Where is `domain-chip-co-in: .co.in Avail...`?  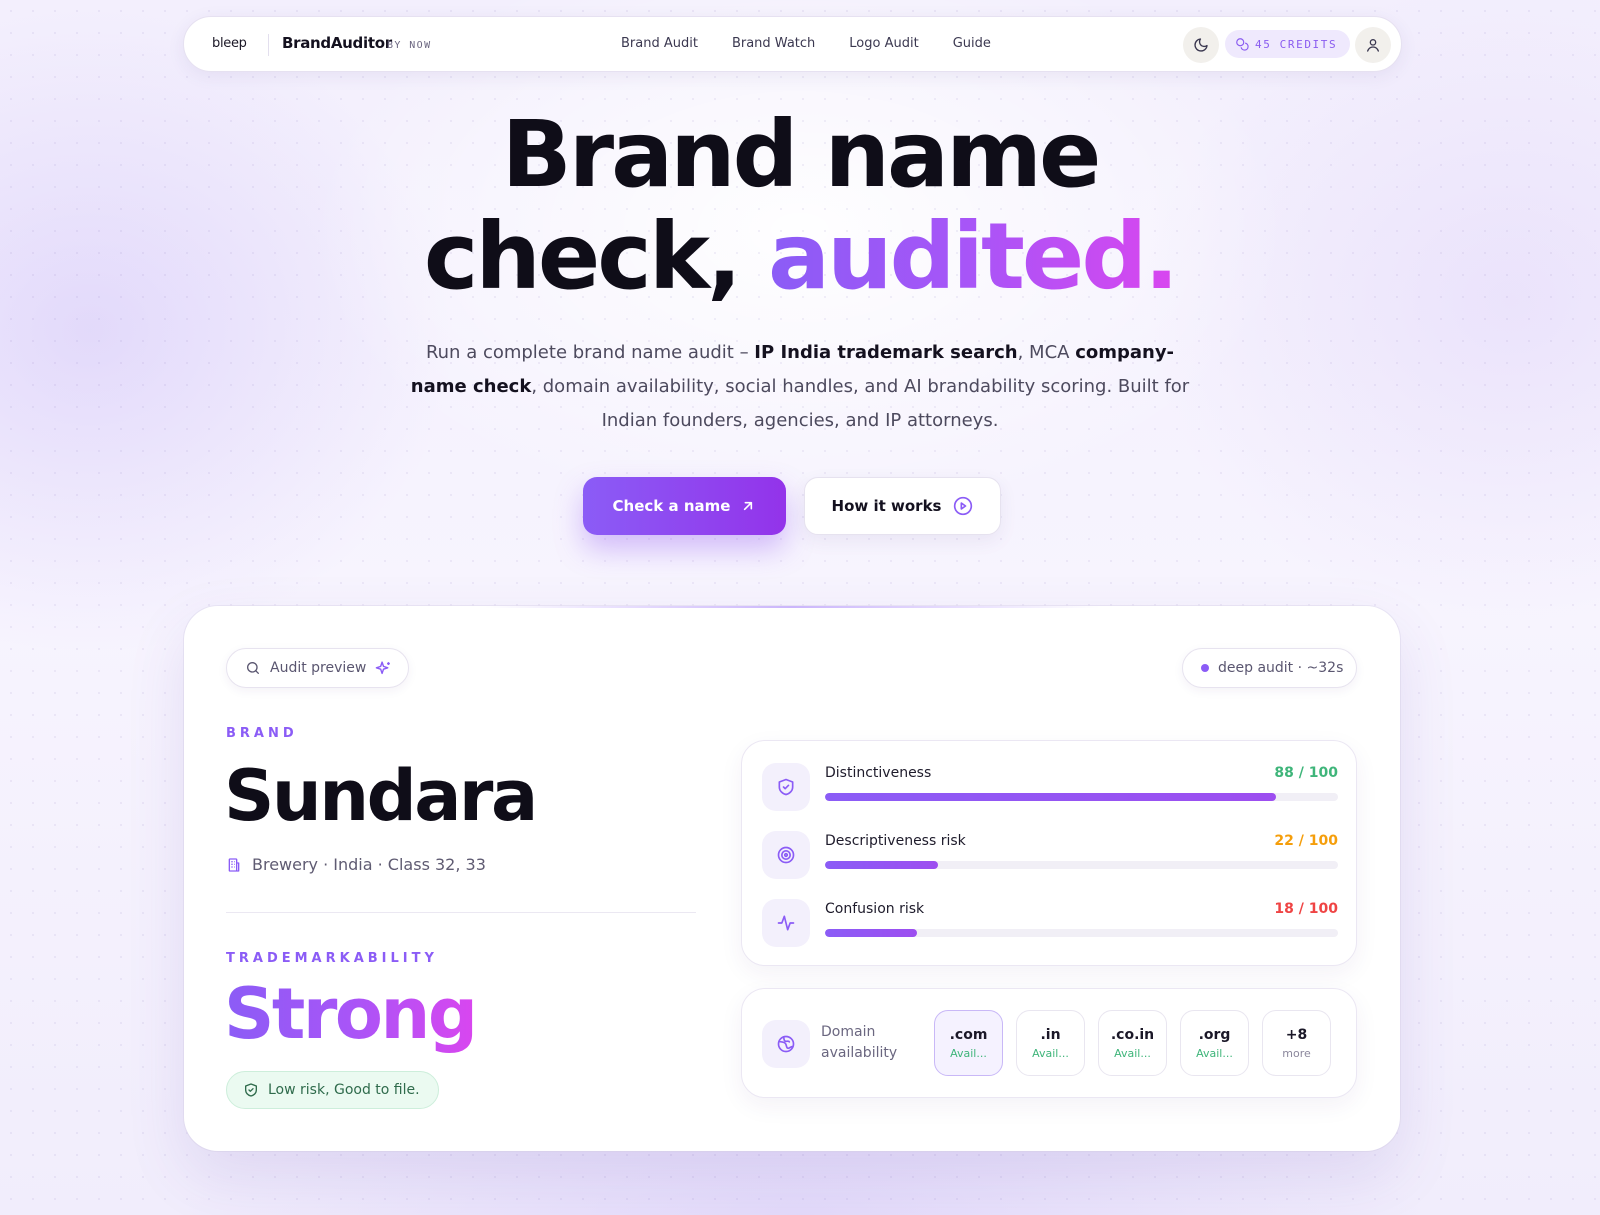
domain-chip-co-in: .co.in Avail... is located at coordinates (1132, 1043).